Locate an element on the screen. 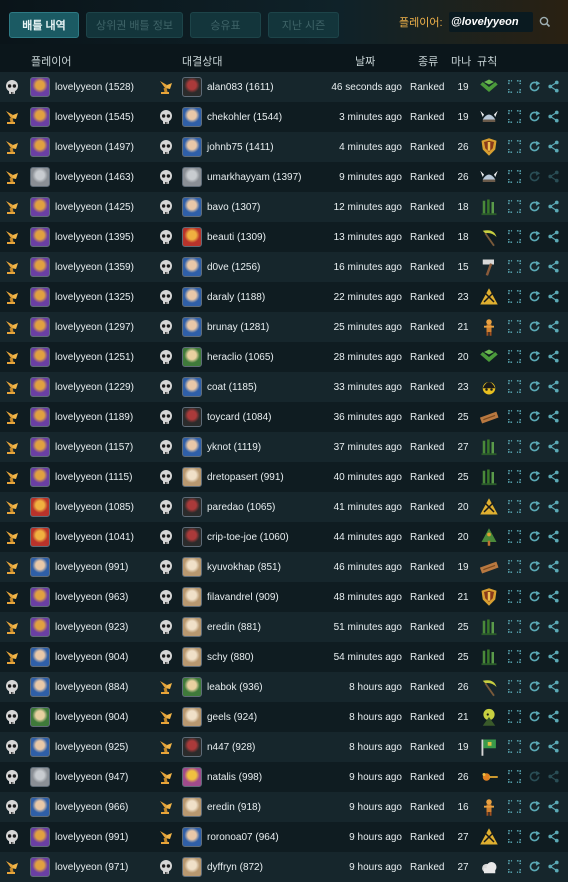 This screenshot has height=882, width=568. player-name: lovelyyeon (1297) is located at coordinates (94, 327).